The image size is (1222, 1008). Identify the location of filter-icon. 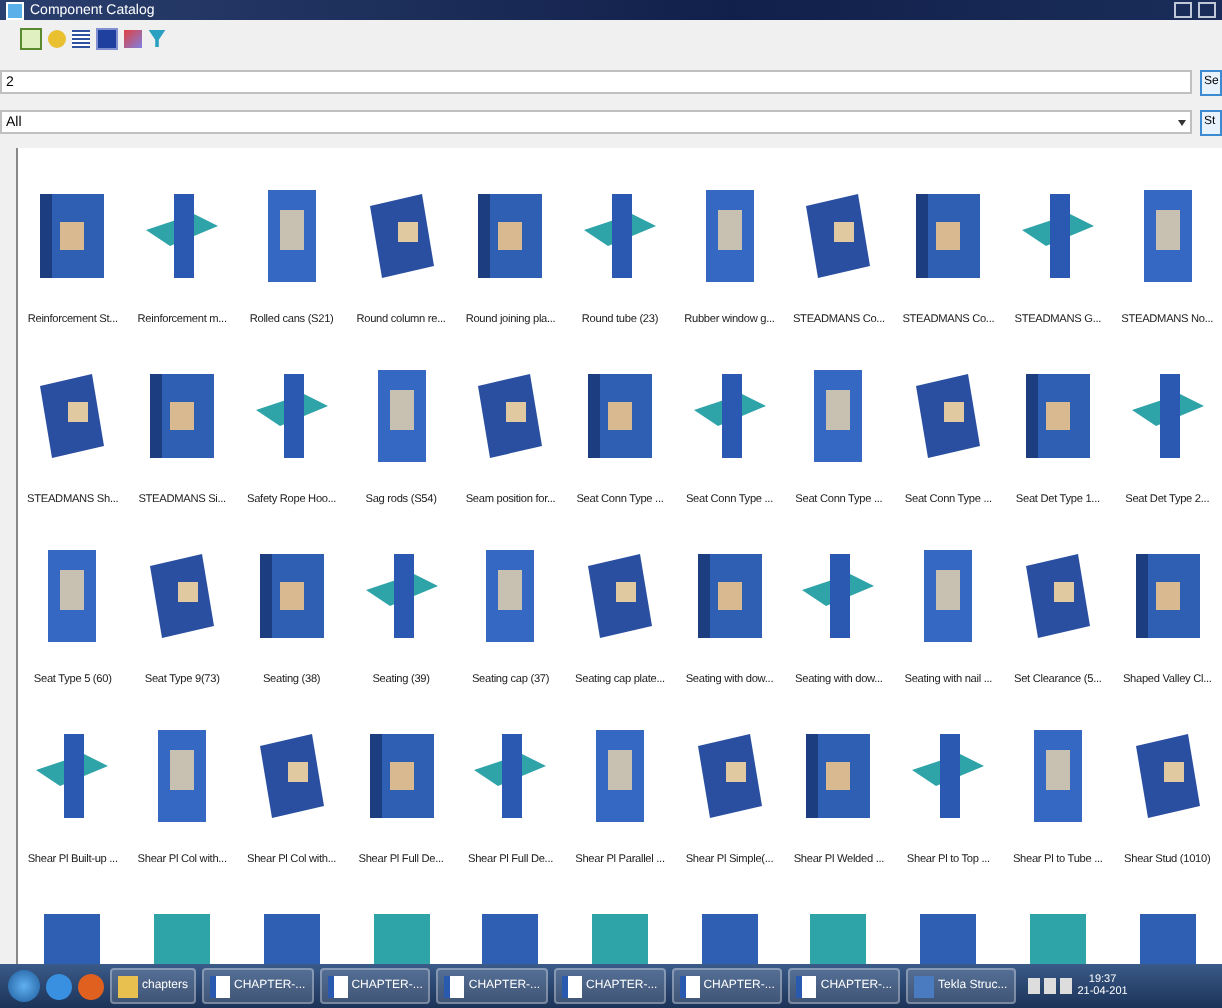
(157, 38).